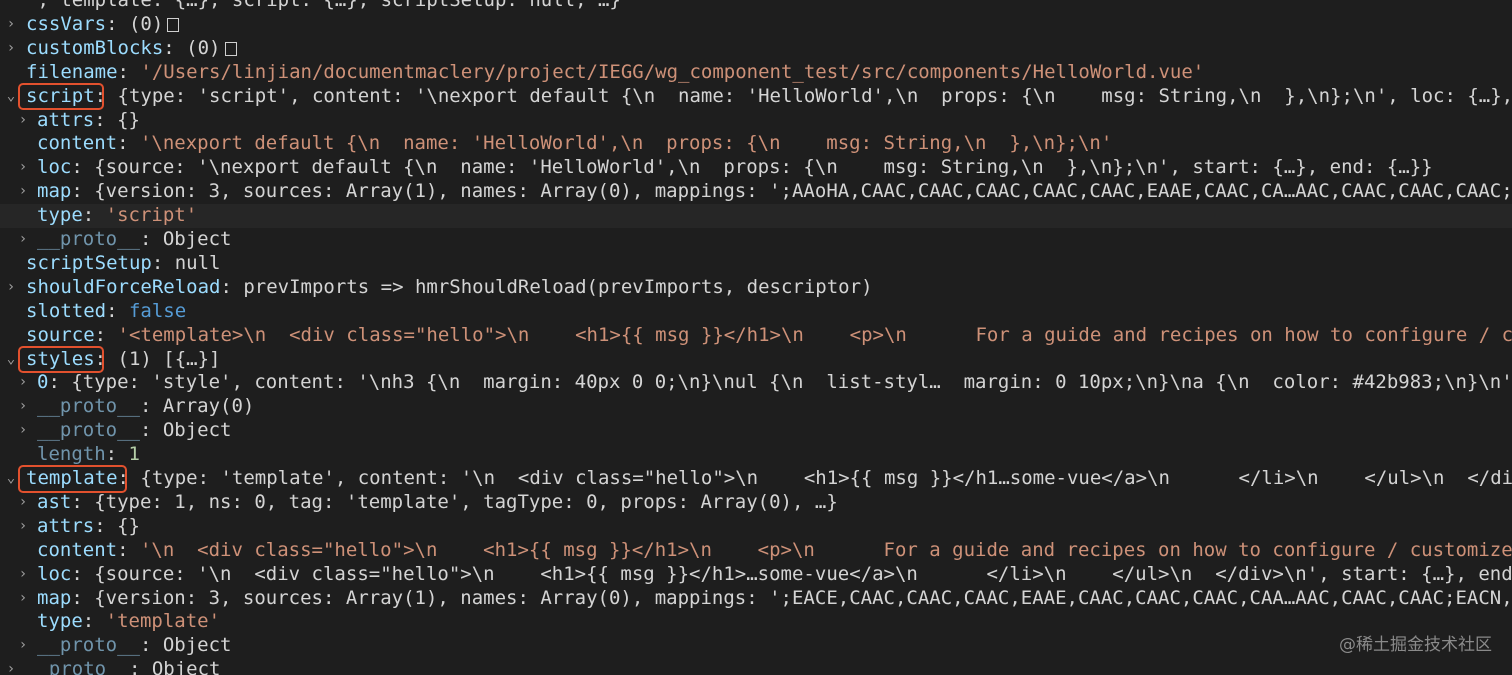 The image size is (1512, 675). I want to click on property-value: (0), so click(203, 47).